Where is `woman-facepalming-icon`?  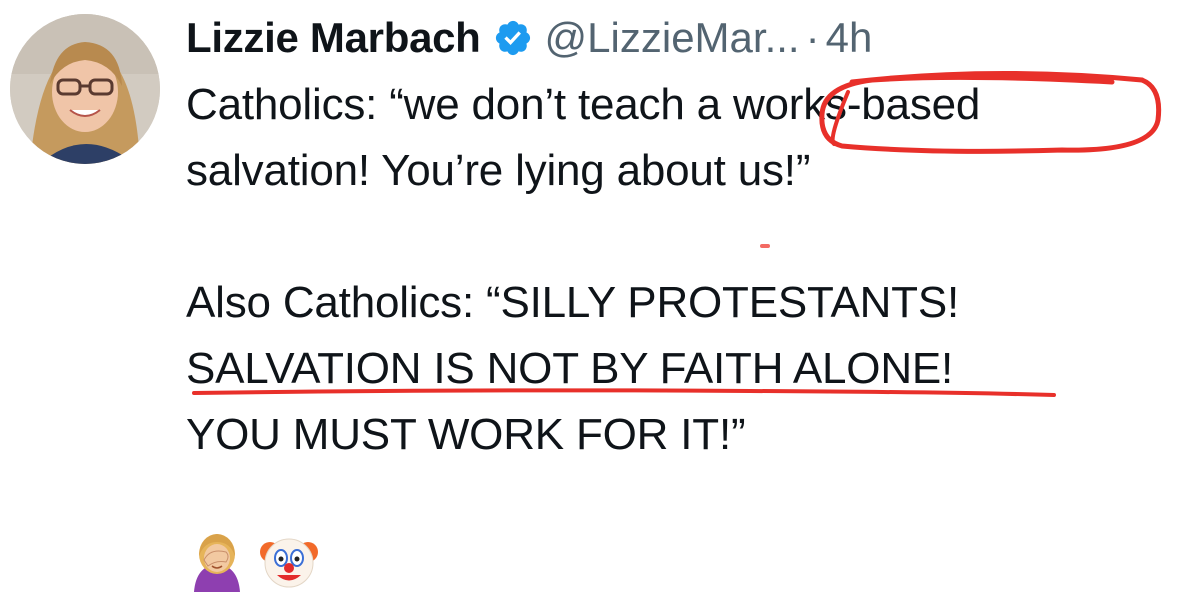 woman-facepalming-icon is located at coordinates (217, 563).